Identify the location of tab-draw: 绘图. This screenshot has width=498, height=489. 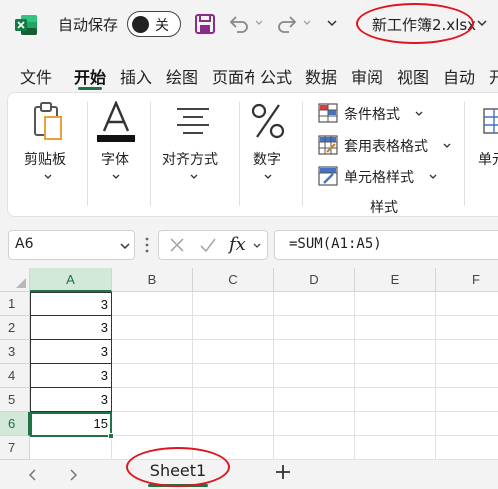
(182, 76).